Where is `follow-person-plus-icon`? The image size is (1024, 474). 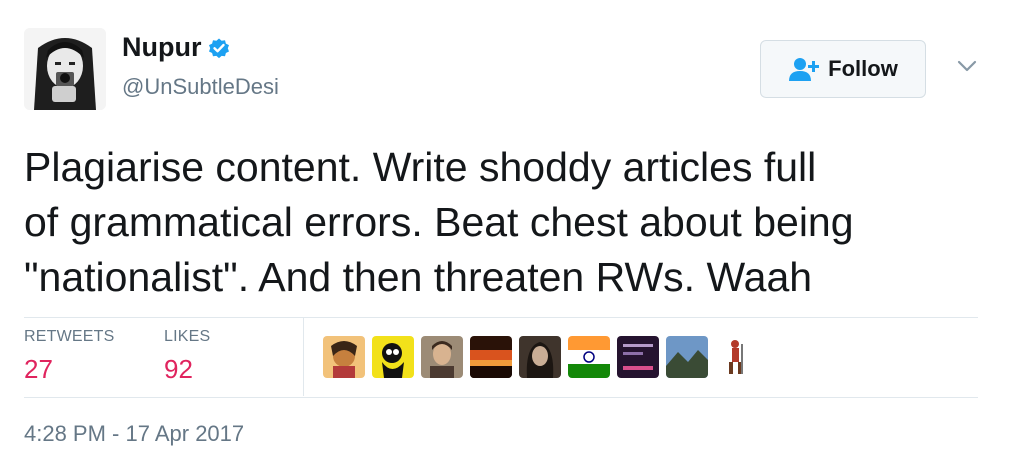
follow-person-plus-icon is located at coordinates (804, 69).